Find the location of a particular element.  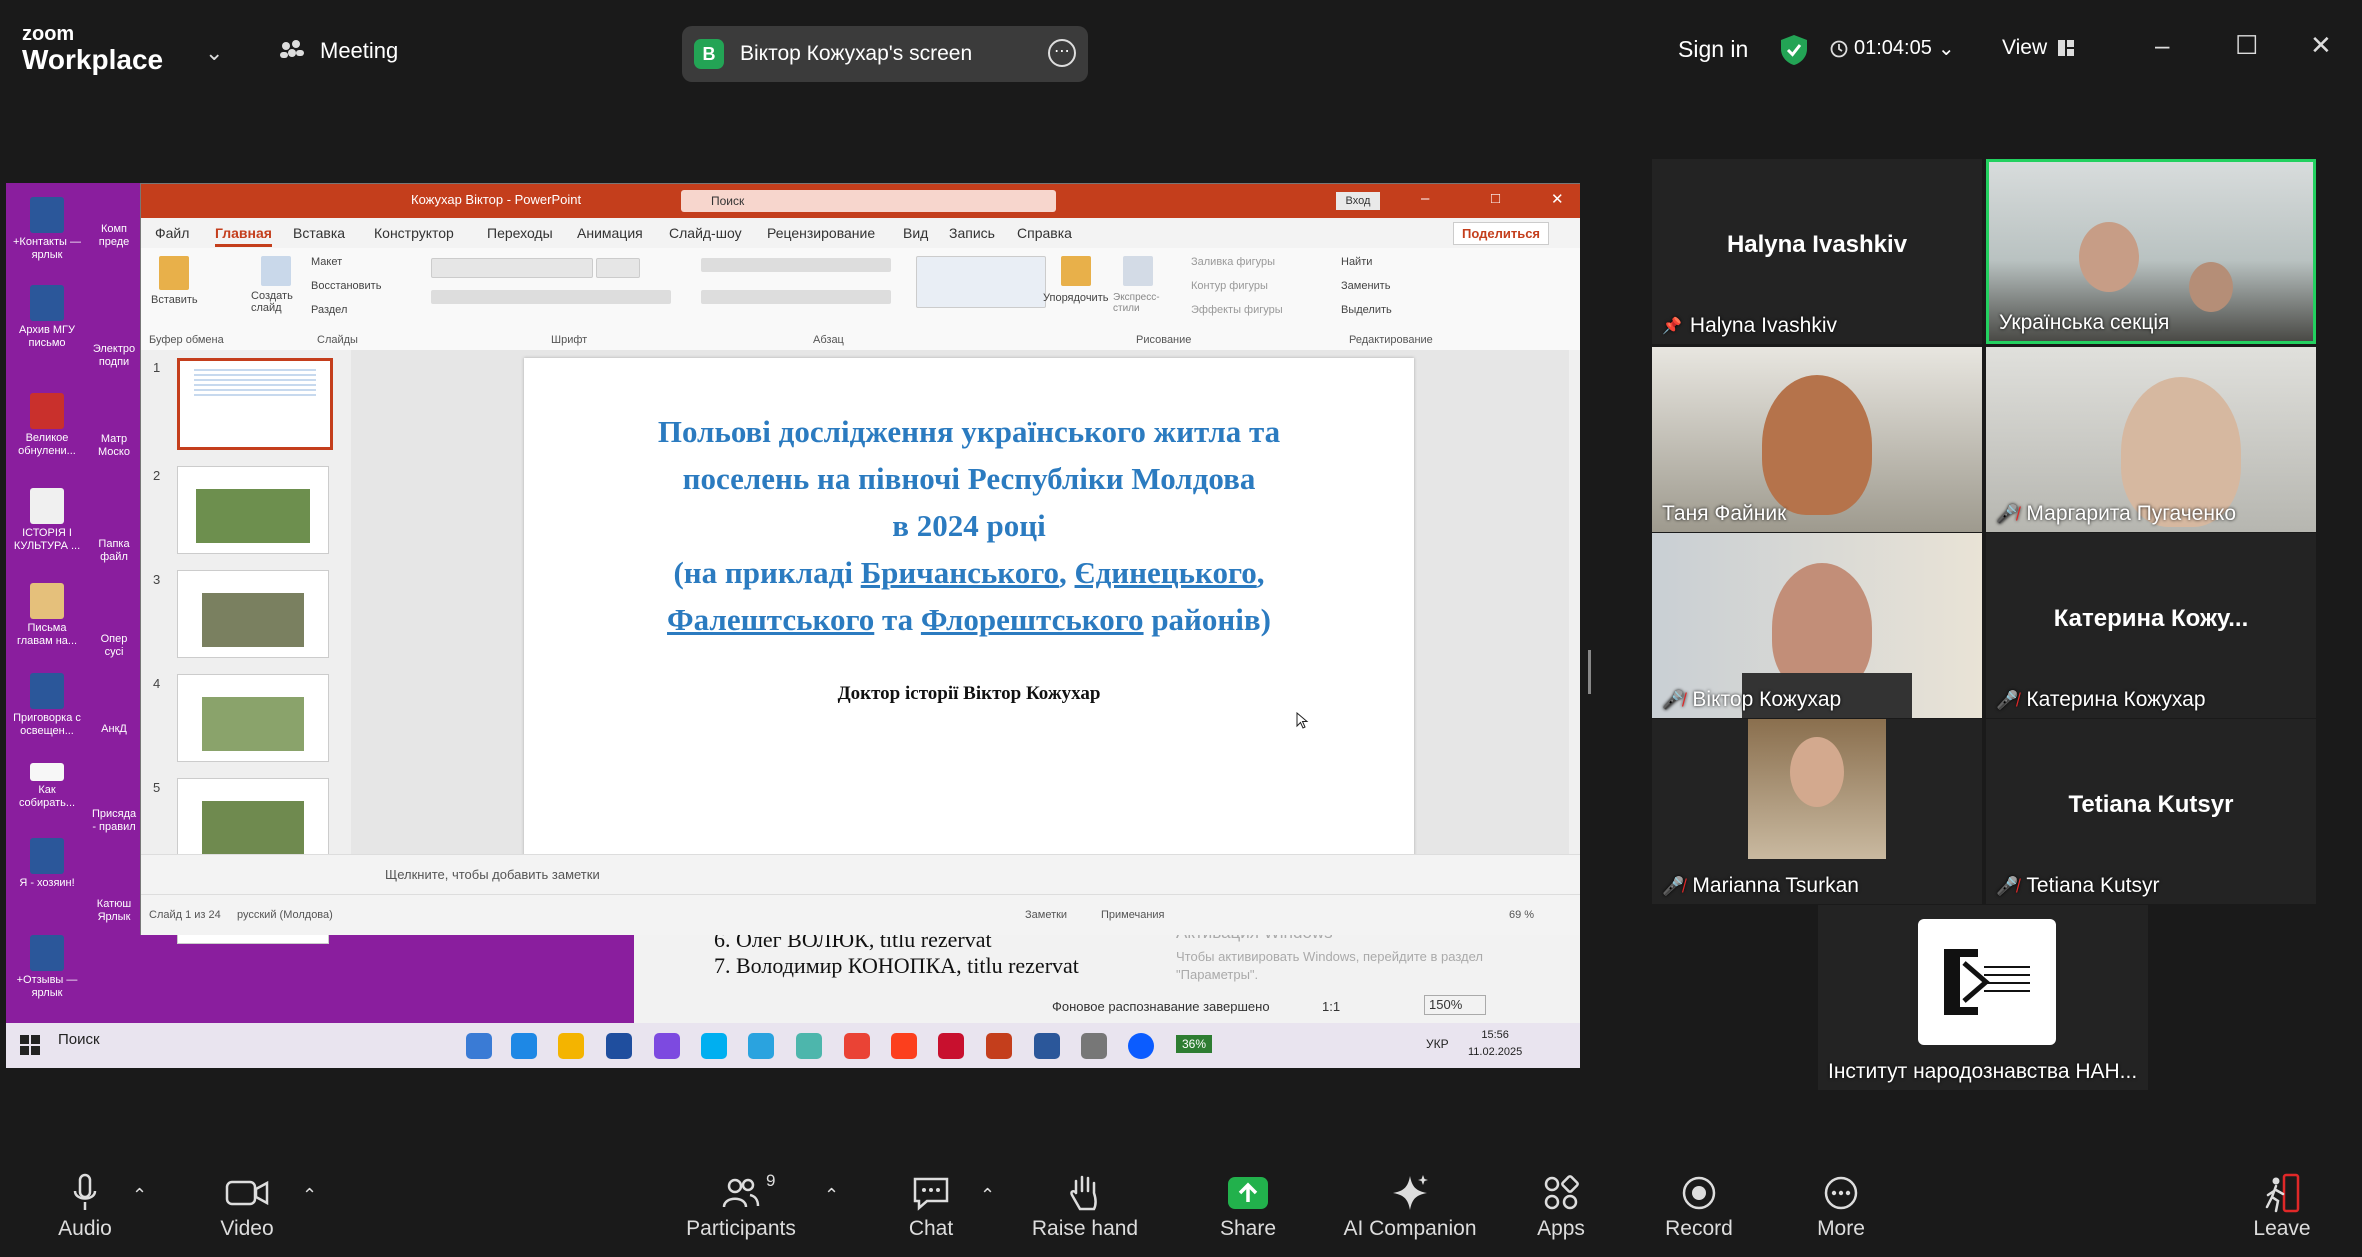

tab-review: Рецензирование is located at coordinates (821, 233).